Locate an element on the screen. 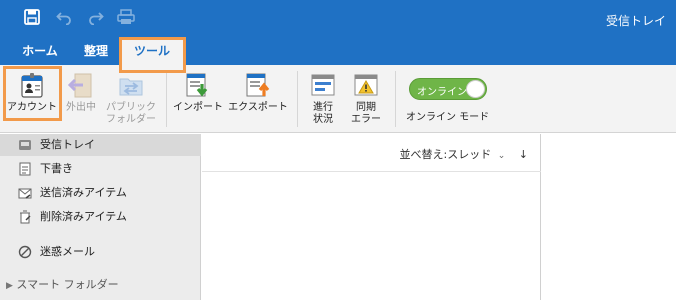  ribbon-tabs: ホーム 整理 ツール is located at coordinates (338, 51).